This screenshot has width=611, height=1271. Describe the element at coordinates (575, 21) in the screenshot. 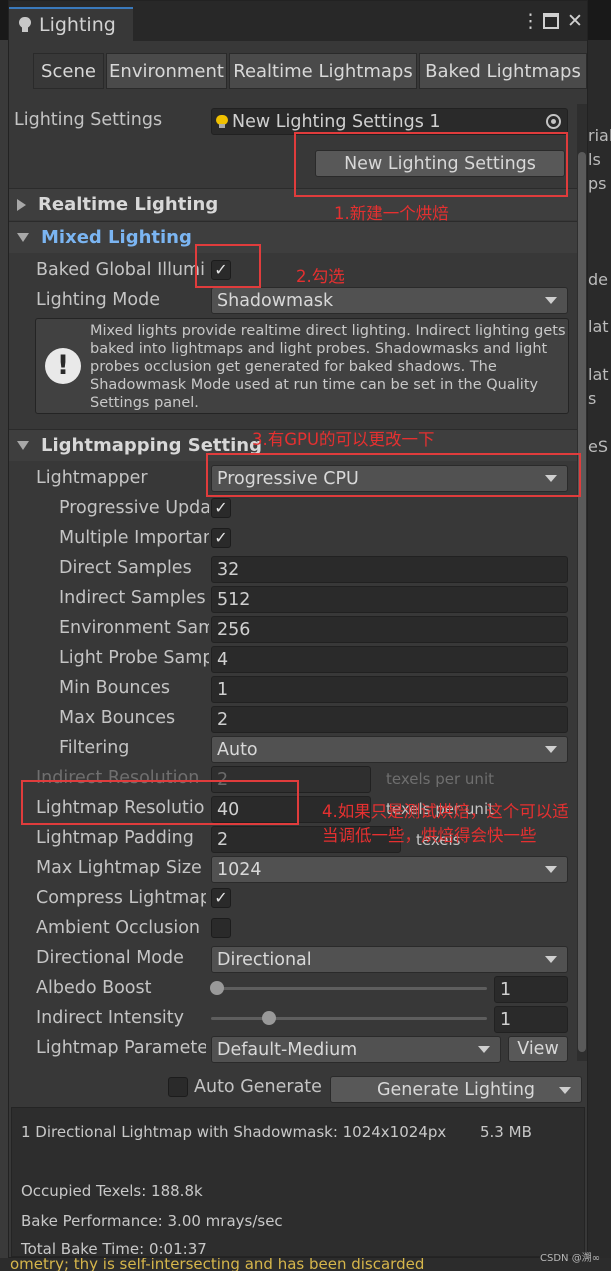

I see `close-icon: ✕` at that location.